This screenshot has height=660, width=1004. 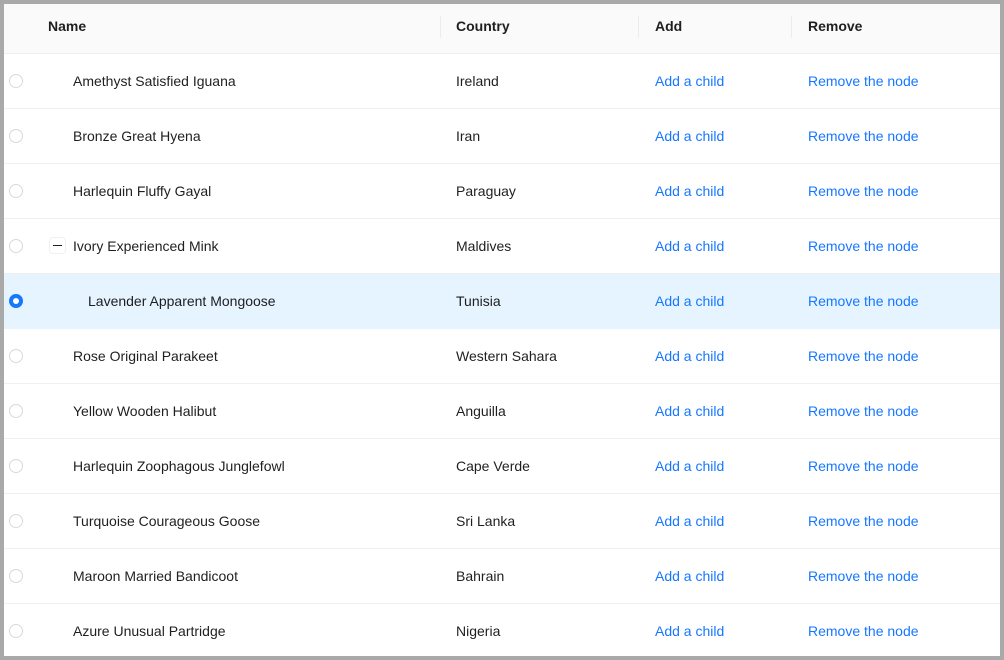 What do you see at coordinates (486, 191) in the screenshot?
I see `row-country: Paraguay` at bounding box center [486, 191].